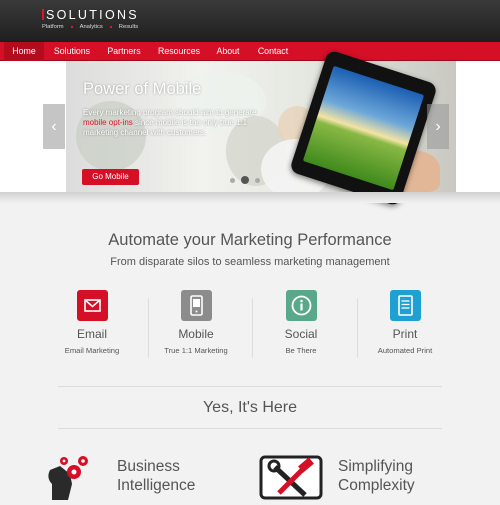 Image resolution: width=500 pixels, height=505 pixels. What do you see at coordinates (250, 407) in the screenshot?
I see `yes-section-title: Yes, It's Here` at bounding box center [250, 407].